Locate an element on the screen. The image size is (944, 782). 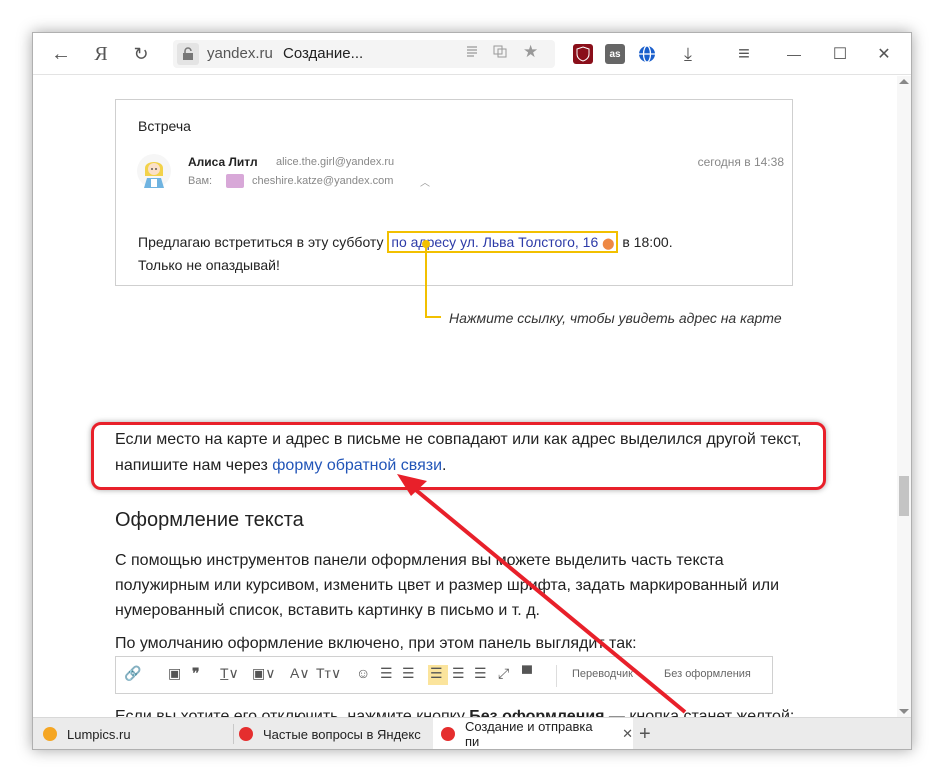
close-icon: ✕ is located at coordinates (884, 54).